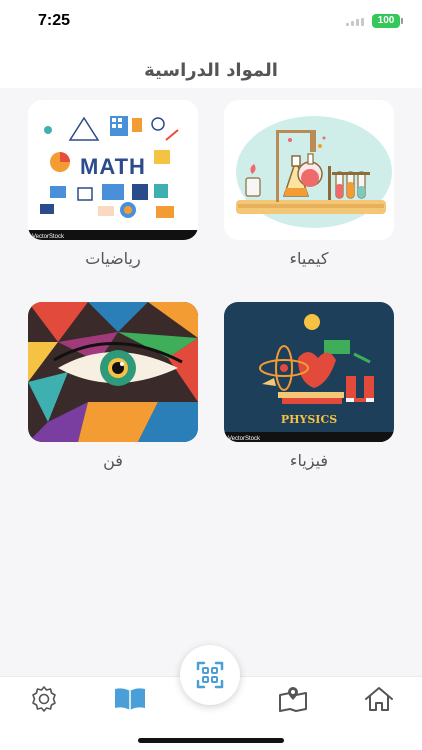 This screenshot has height=750, width=422. Describe the element at coordinates (309, 460) in the screenshot. I see `subject-label: فيزياء` at that location.